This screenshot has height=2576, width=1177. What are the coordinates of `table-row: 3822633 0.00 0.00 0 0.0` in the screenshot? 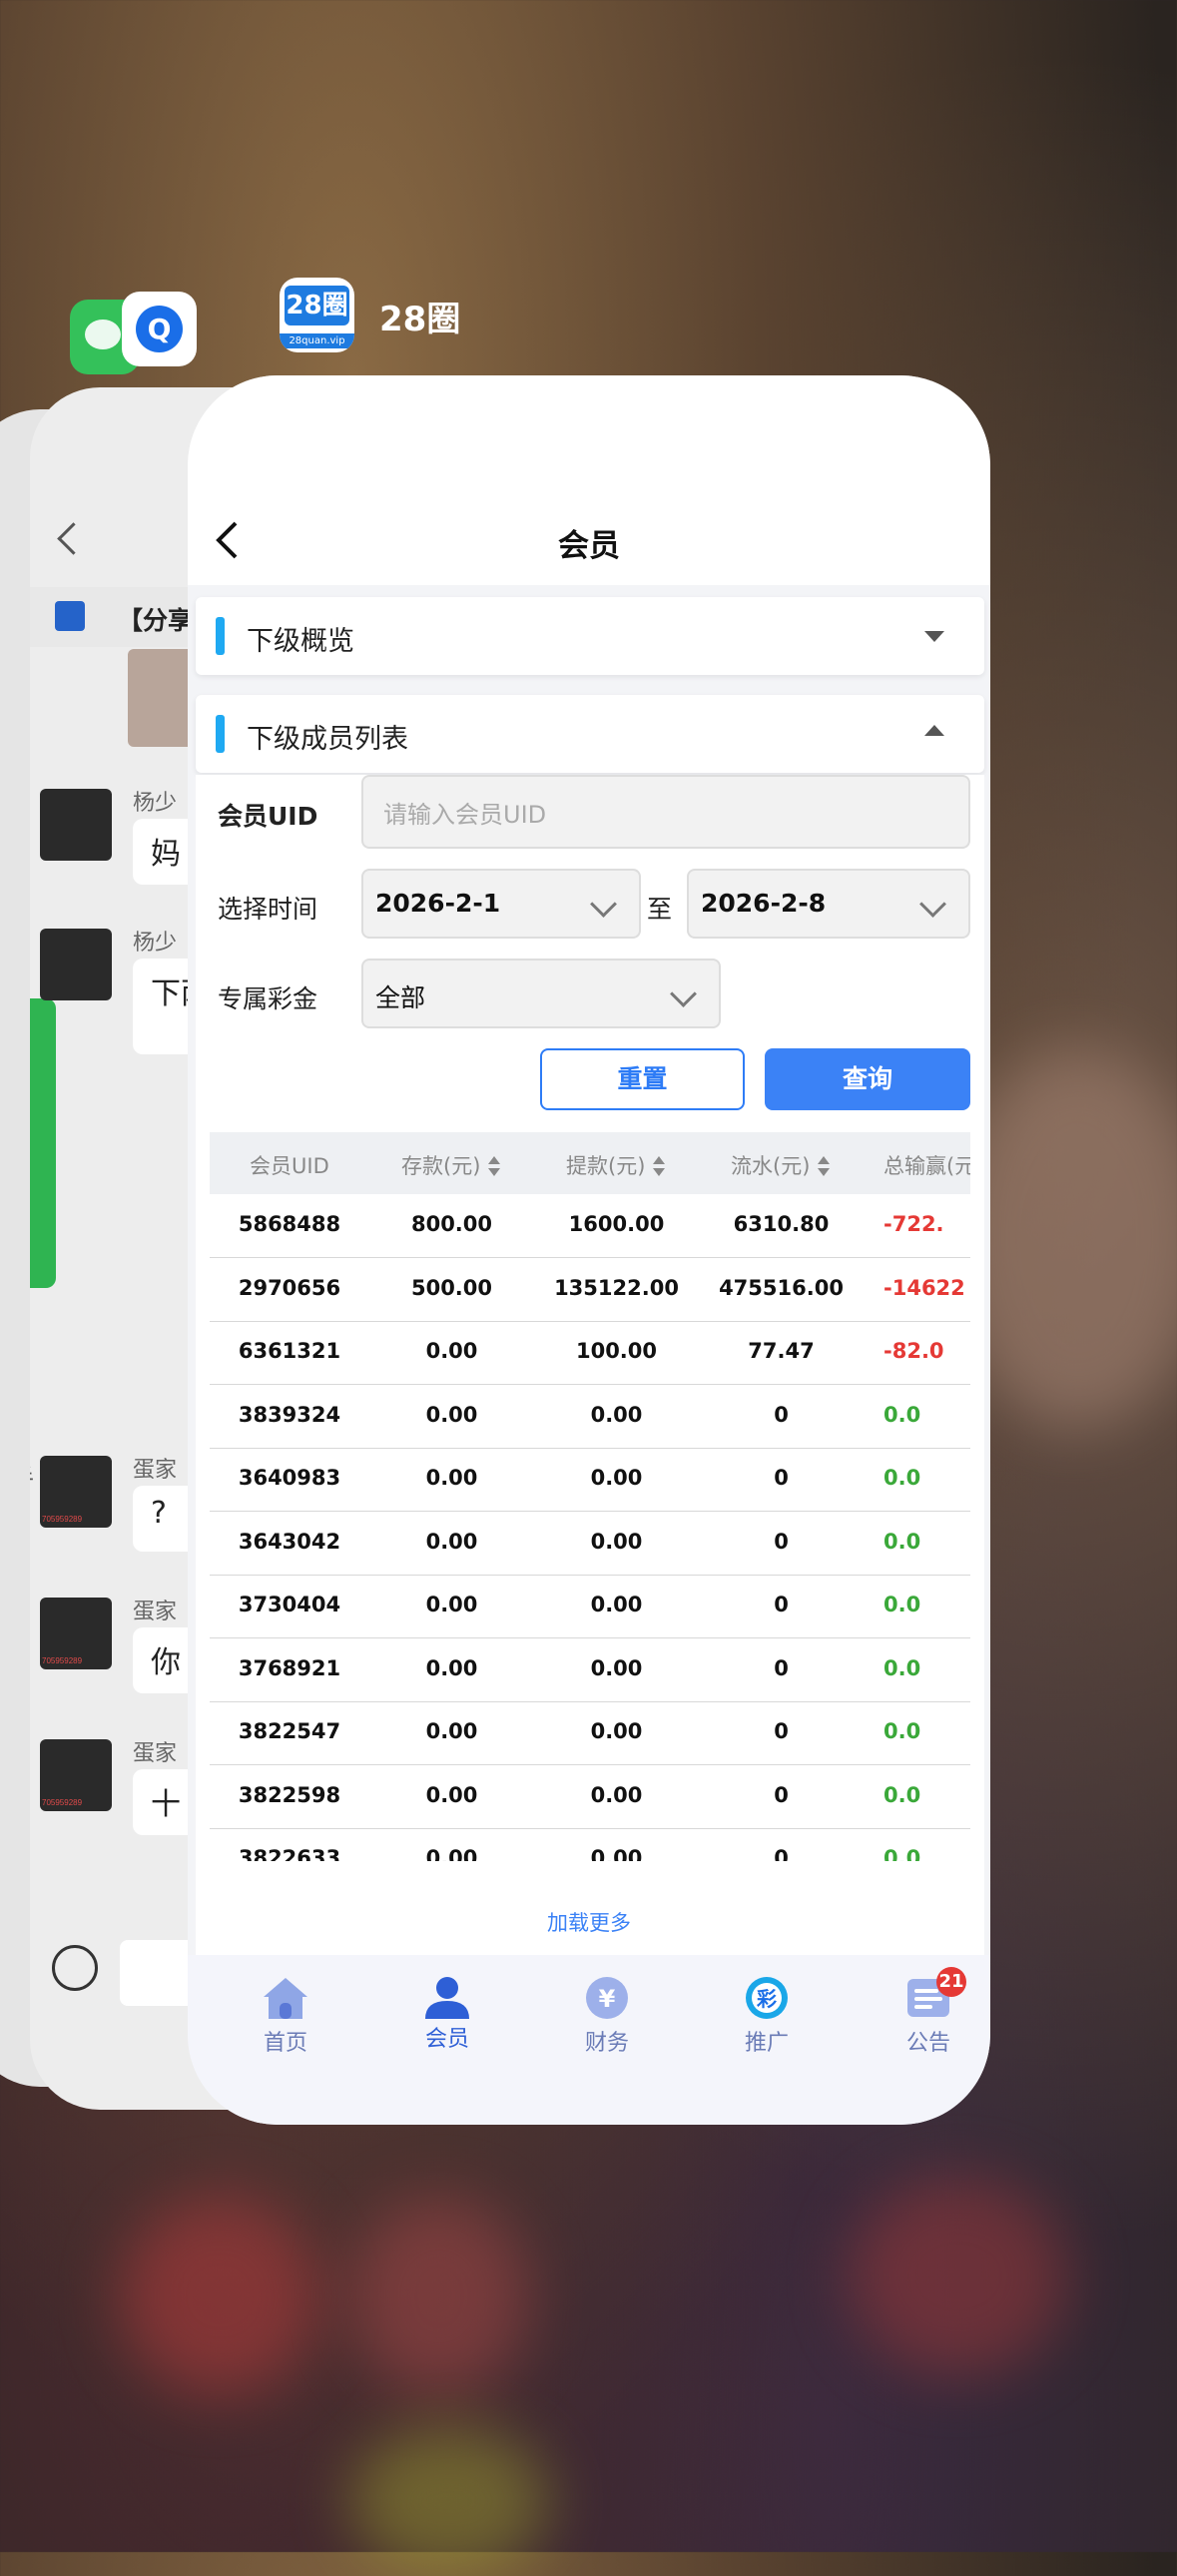 It's located at (590, 1844).